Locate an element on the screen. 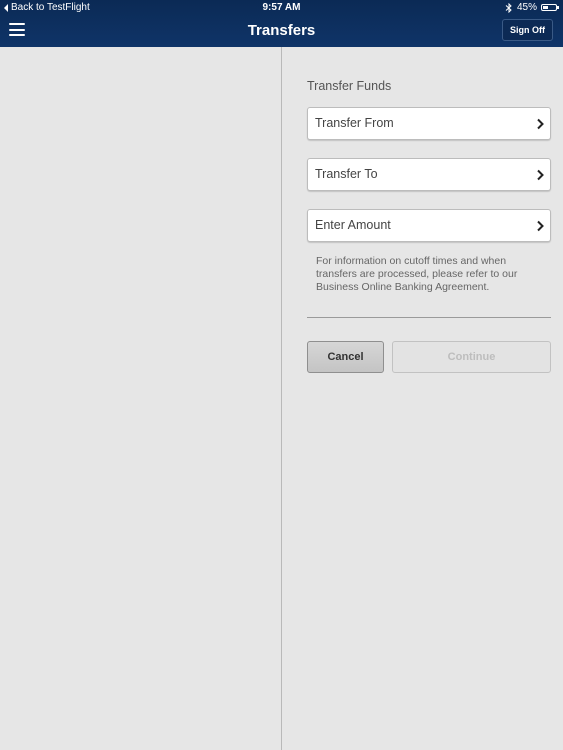 This screenshot has height=750, width=563. transfer-to-field: Transfer To is located at coordinates (429, 174).